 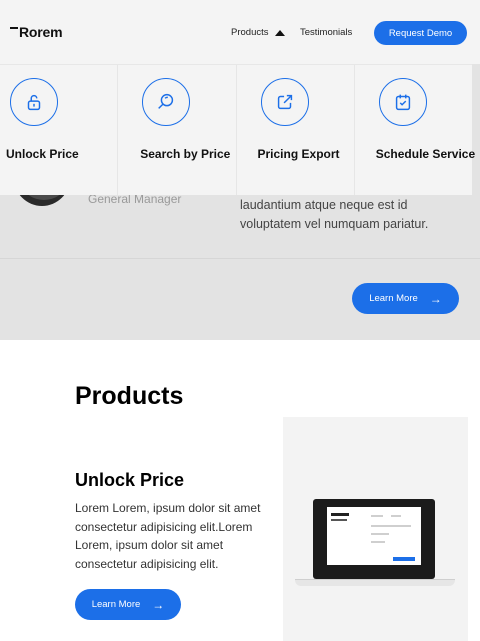 I want to click on dropdown-item-label: Search by Price, so click(x=185, y=154).